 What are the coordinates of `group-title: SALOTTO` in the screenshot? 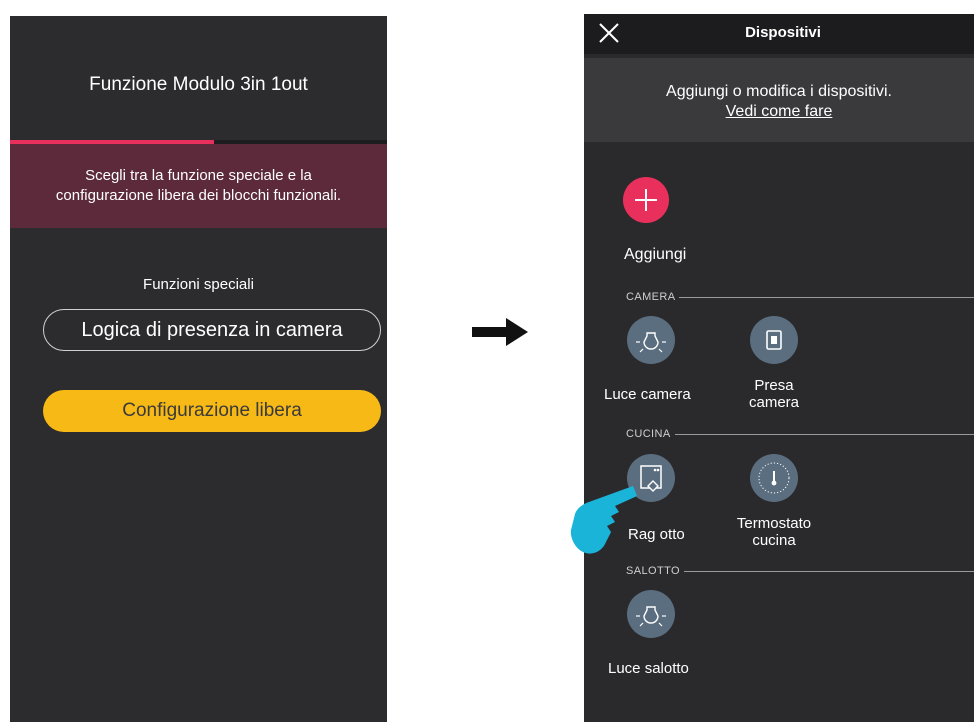 It's located at (653, 571).